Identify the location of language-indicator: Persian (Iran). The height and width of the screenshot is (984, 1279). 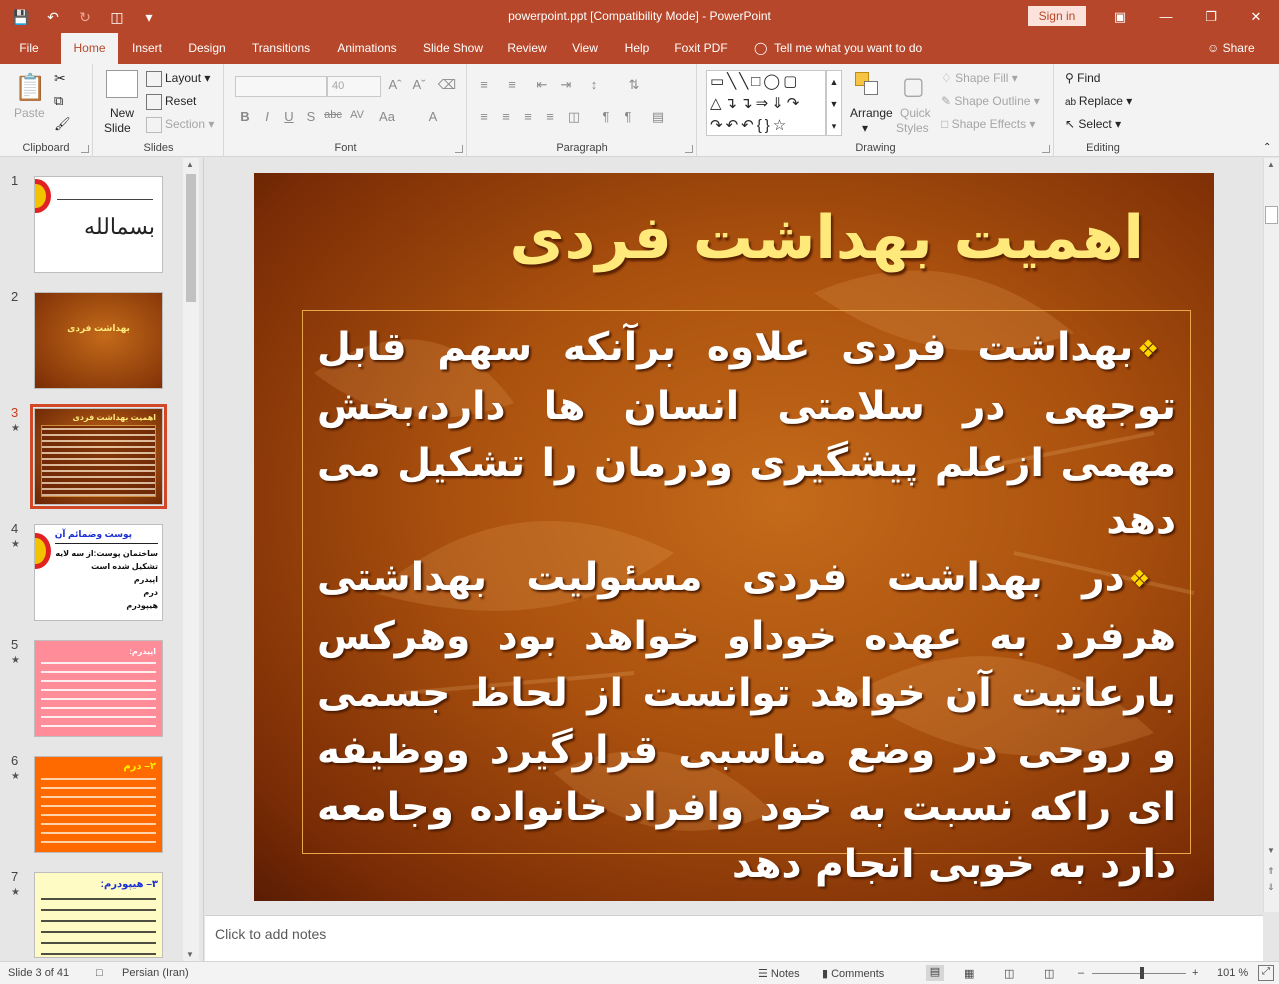
(155, 973).